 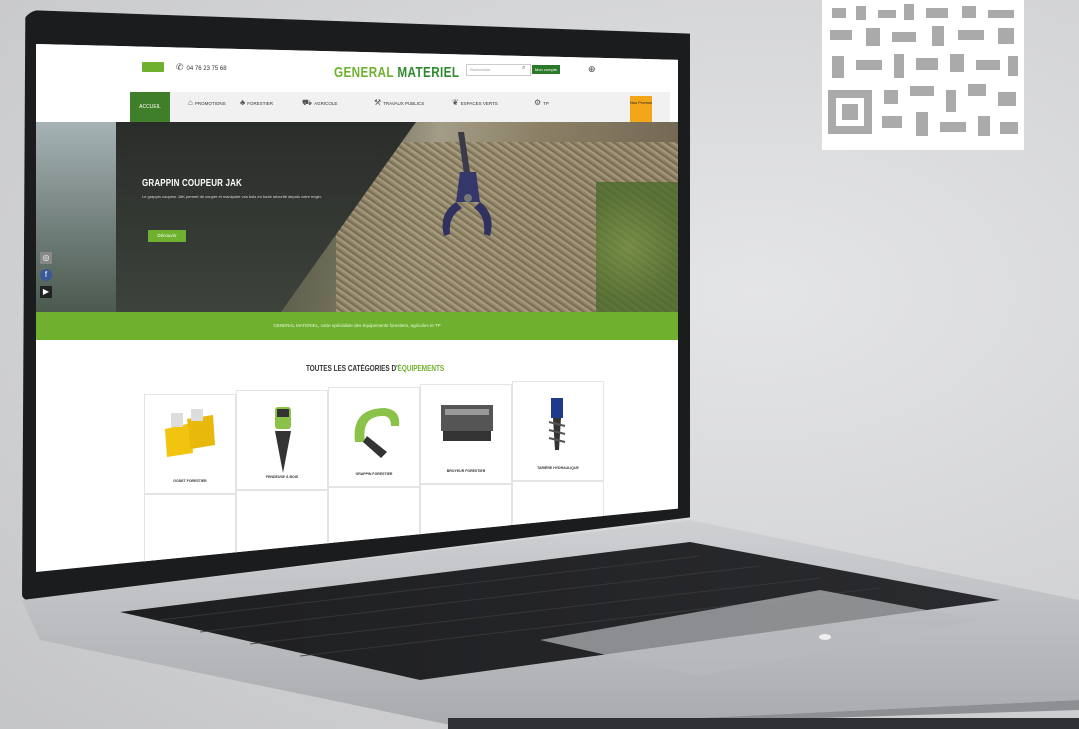 What do you see at coordinates (455, 102) in the screenshot?
I see `leaf-icon: ❦` at bounding box center [455, 102].